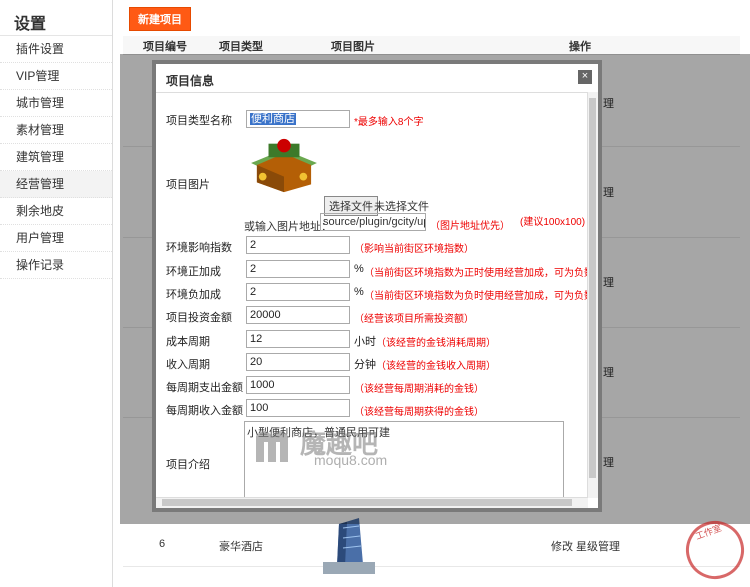 The width and height of the screenshot is (750, 587). What do you see at coordinates (367, 502) in the screenshot?
I see `hscroll-thumb` at bounding box center [367, 502].